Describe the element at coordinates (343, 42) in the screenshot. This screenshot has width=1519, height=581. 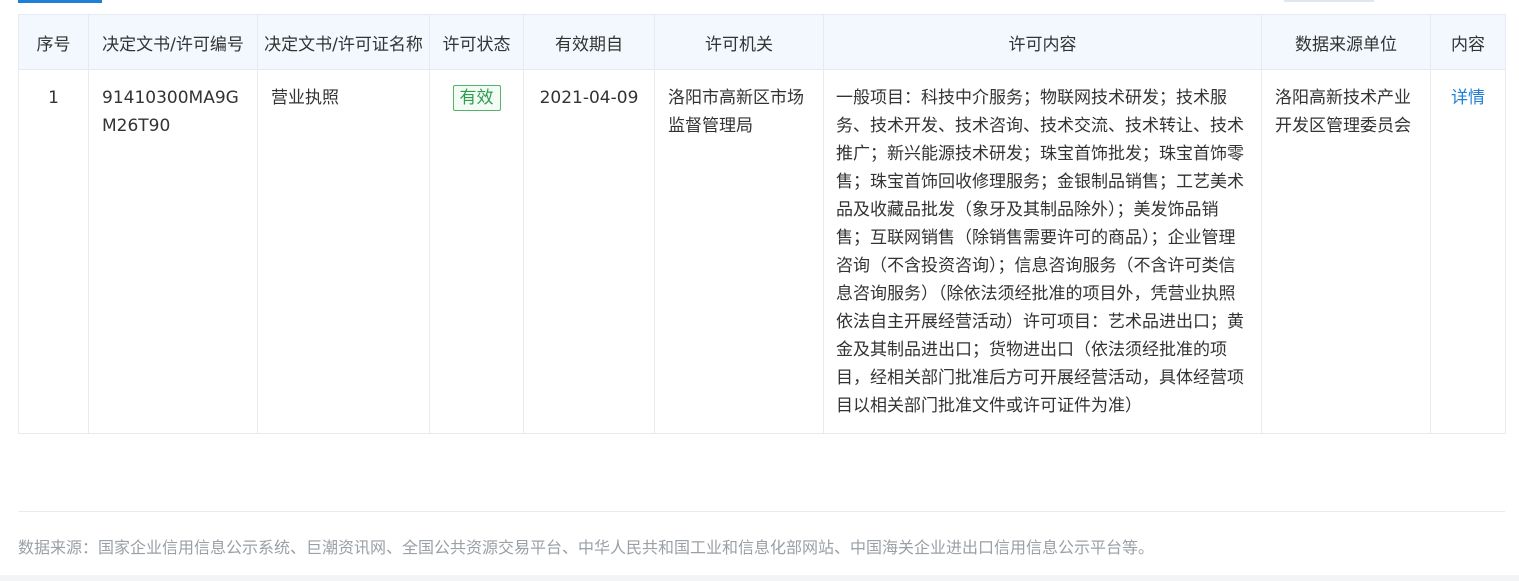
I see `header-license-name: 决定文书/许可证名称` at that location.